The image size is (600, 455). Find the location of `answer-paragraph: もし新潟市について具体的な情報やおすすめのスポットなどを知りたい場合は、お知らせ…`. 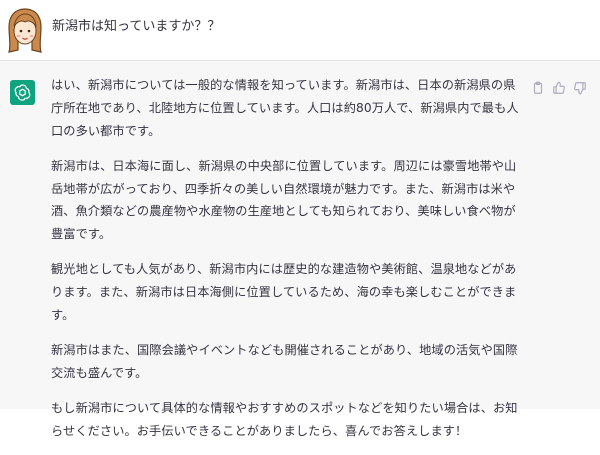

answer-paragraph: もし新潟市について具体的な情報やおすすめのスポットなどを知りたい場合は、お知らせ… is located at coordinates (284, 419).